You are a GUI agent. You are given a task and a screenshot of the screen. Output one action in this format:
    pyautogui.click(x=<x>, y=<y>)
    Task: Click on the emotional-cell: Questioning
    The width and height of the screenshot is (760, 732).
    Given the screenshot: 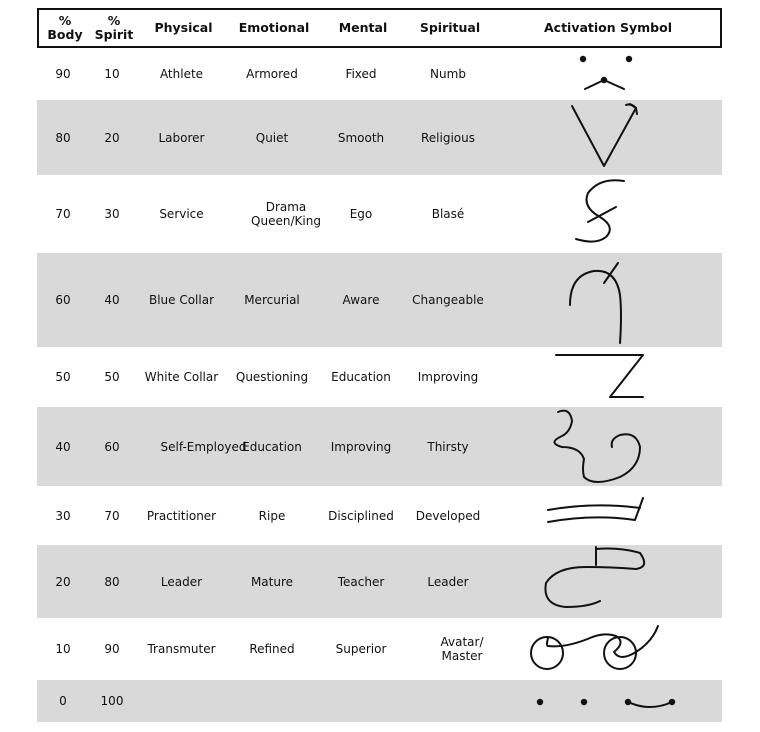 What is the action you would take?
    pyautogui.click(x=272, y=377)
    